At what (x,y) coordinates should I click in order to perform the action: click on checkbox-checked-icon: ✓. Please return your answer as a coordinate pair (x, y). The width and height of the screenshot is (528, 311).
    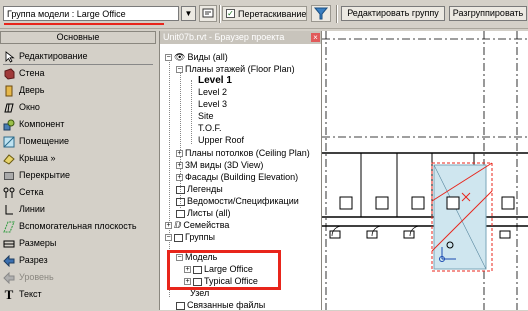
    Looking at the image, I should click on (230, 13).